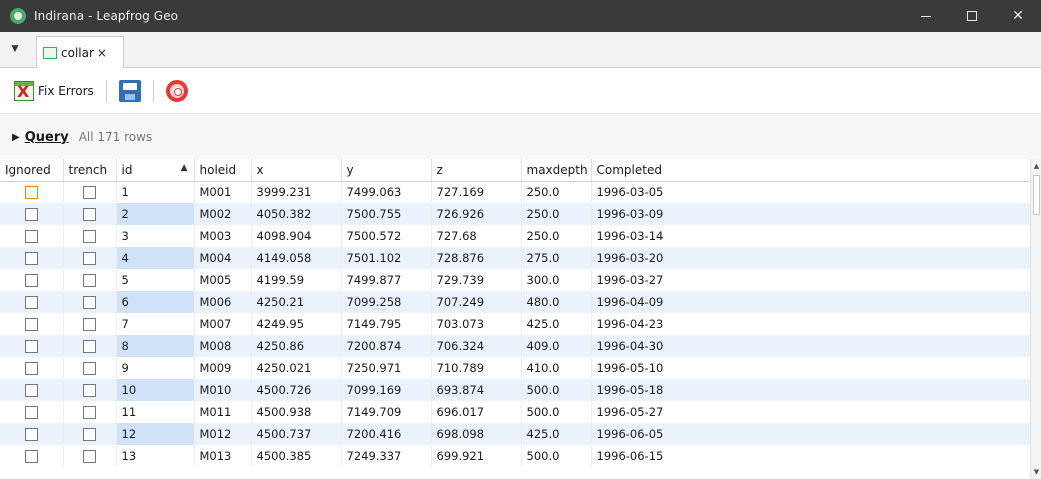  Describe the element at coordinates (556, 170) in the screenshot. I see `column-header-maxdepth: maxdepth` at that location.